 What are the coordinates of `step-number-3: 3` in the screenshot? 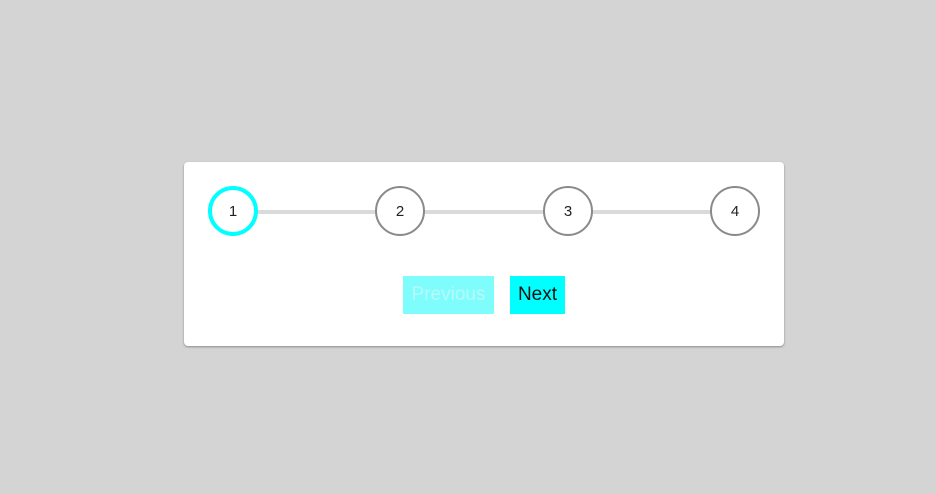 It's located at (568, 211).